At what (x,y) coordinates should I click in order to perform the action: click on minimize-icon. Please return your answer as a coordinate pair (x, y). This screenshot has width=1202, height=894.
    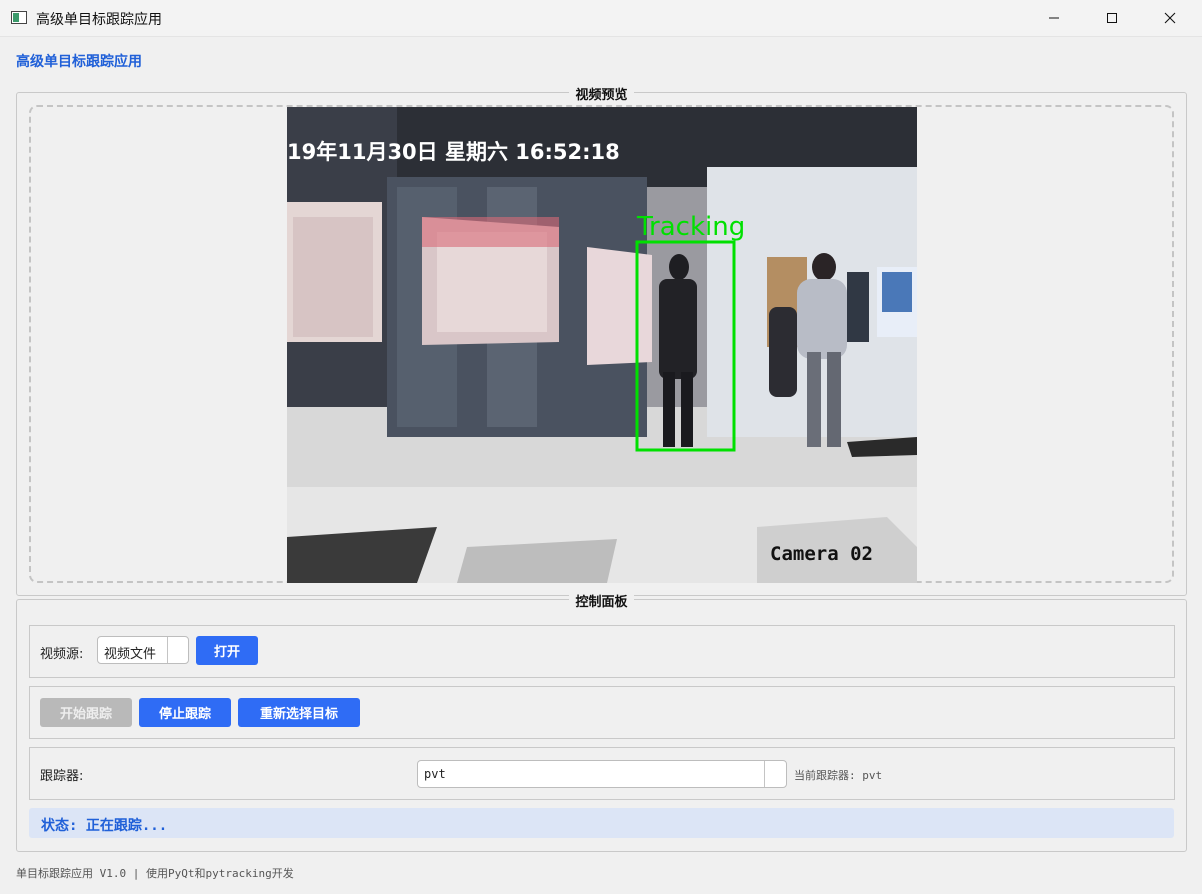
    Looking at the image, I should click on (1054, 18).